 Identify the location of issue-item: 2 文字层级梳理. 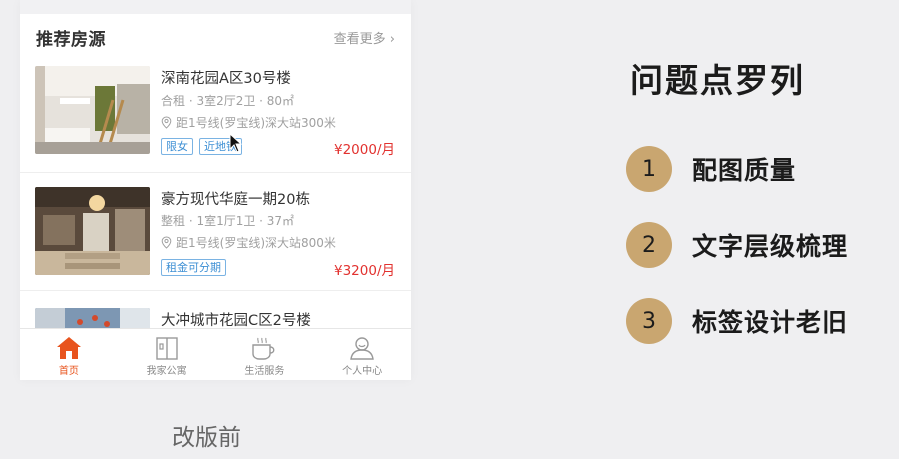
(737, 245).